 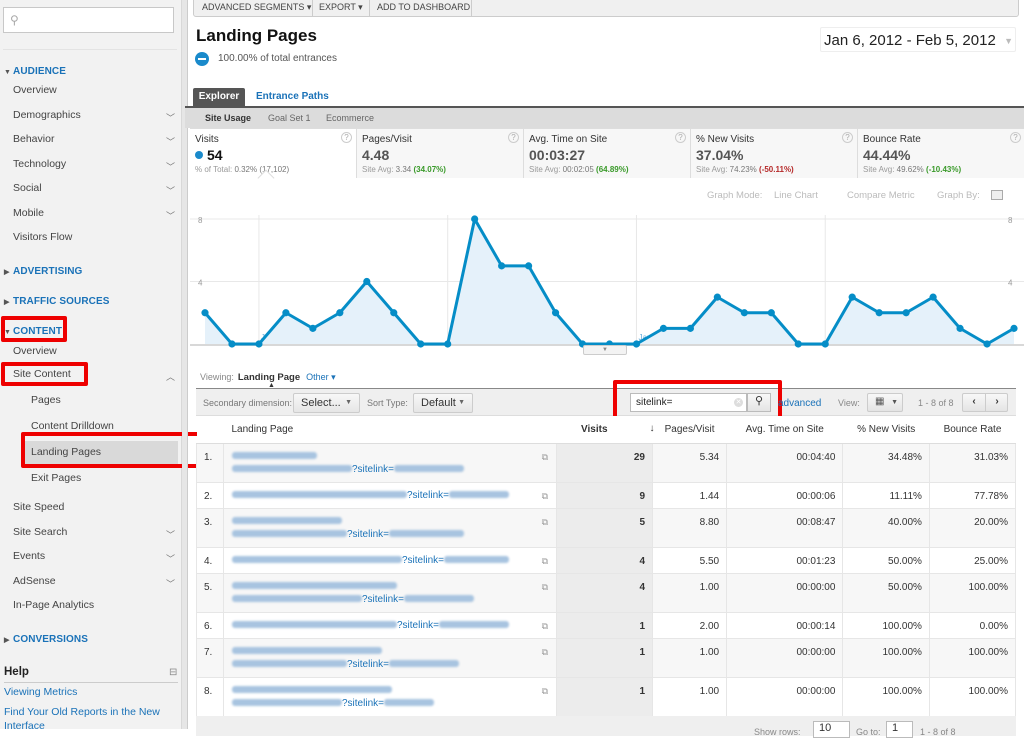 I want to click on chevron-up-icon: ︿, so click(x=170, y=376).